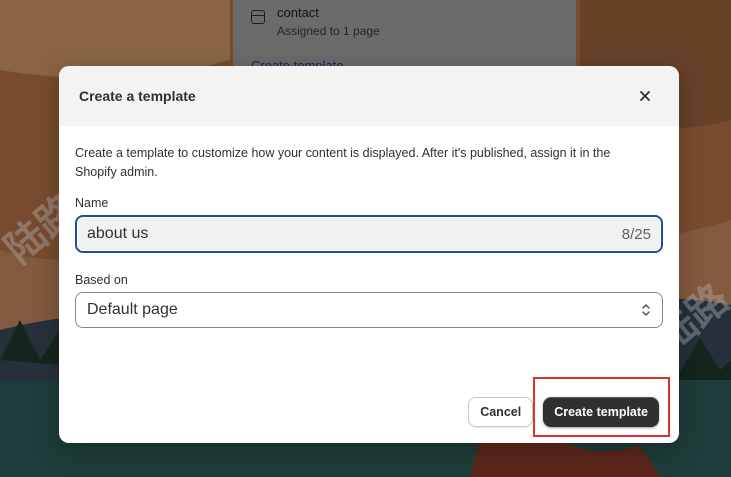 The width and height of the screenshot is (731, 477). Describe the element at coordinates (369, 96) in the screenshot. I see `dialog-header: Create a template` at that location.